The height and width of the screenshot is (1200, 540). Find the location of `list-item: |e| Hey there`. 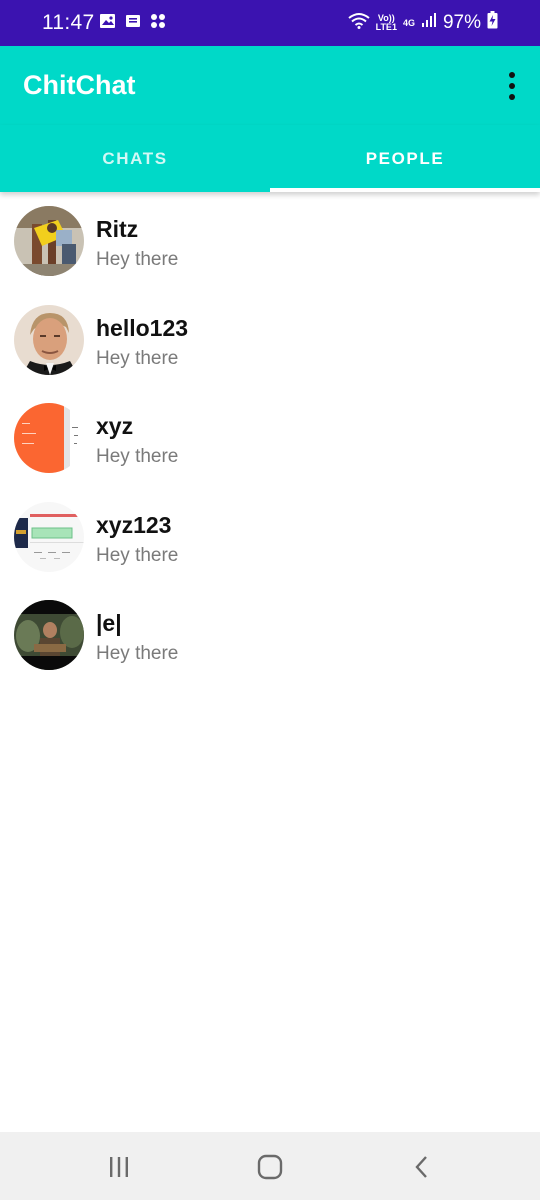

list-item: |e| Hey there is located at coordinates (270, 635).